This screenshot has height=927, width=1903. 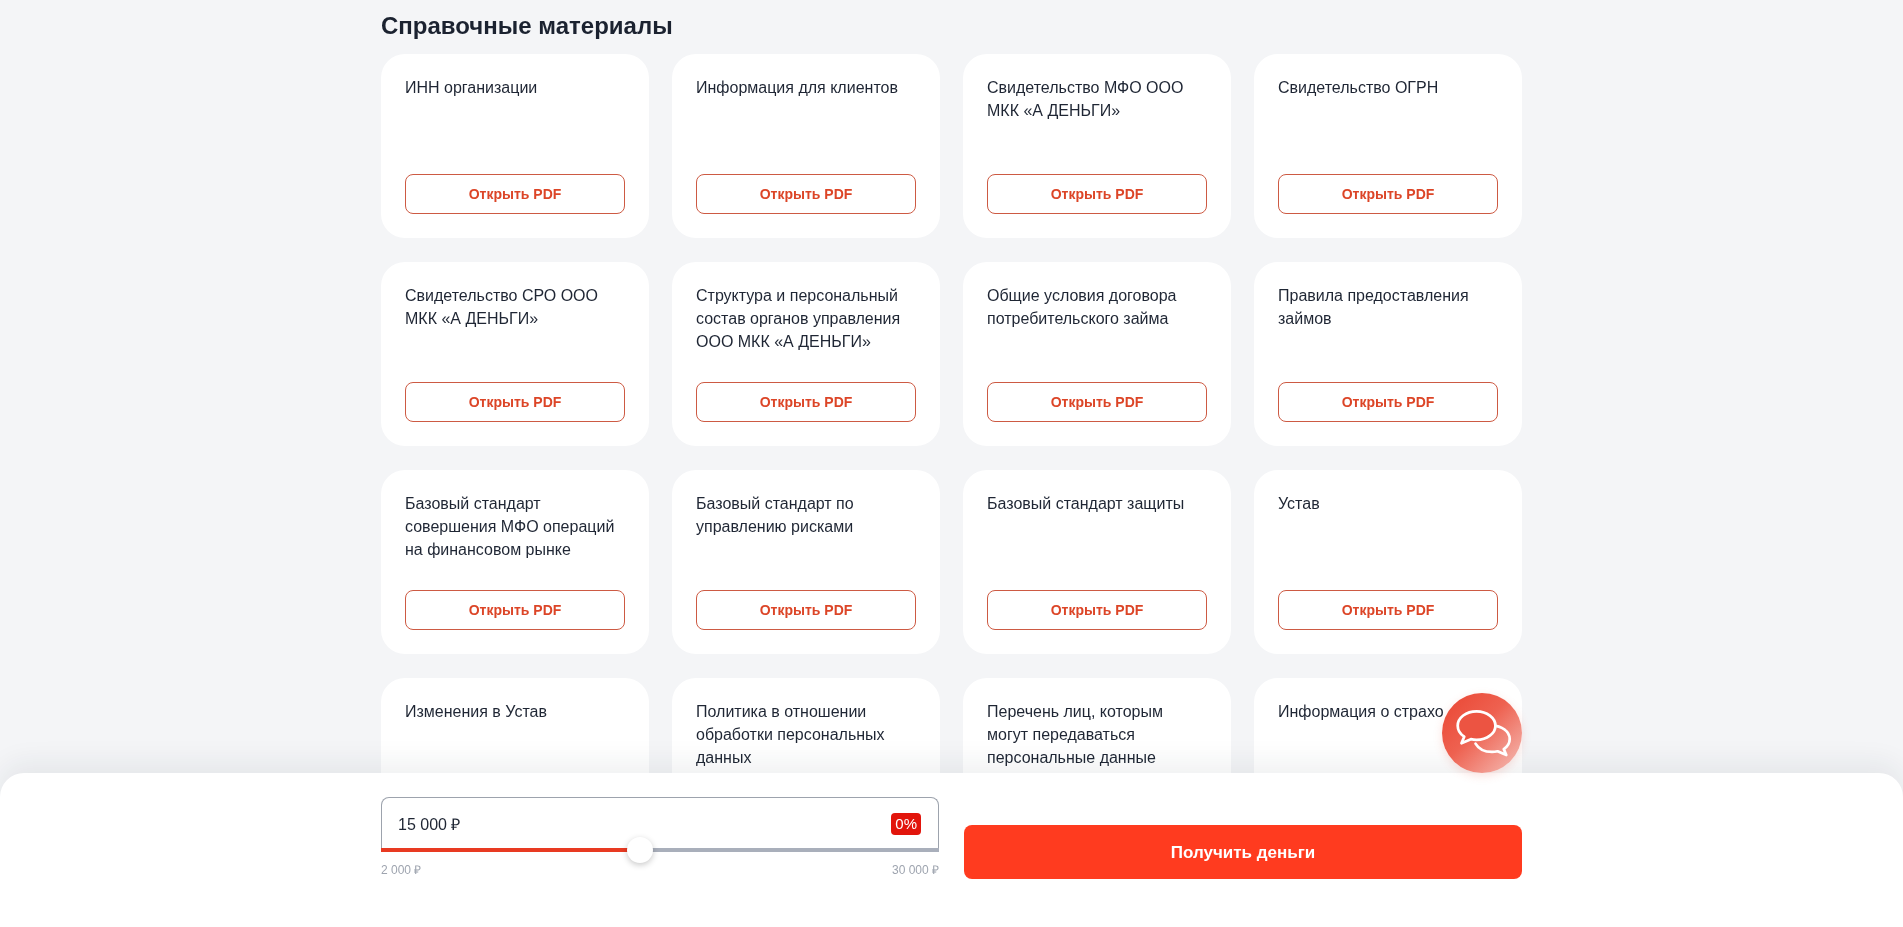 What do you see at coordinates (1086, 99) in the screenshot?
I see `document-title: Свидетельство МФО ООО МКК «А ДЕНЬГИ»` at bounding box center [1086, 99].